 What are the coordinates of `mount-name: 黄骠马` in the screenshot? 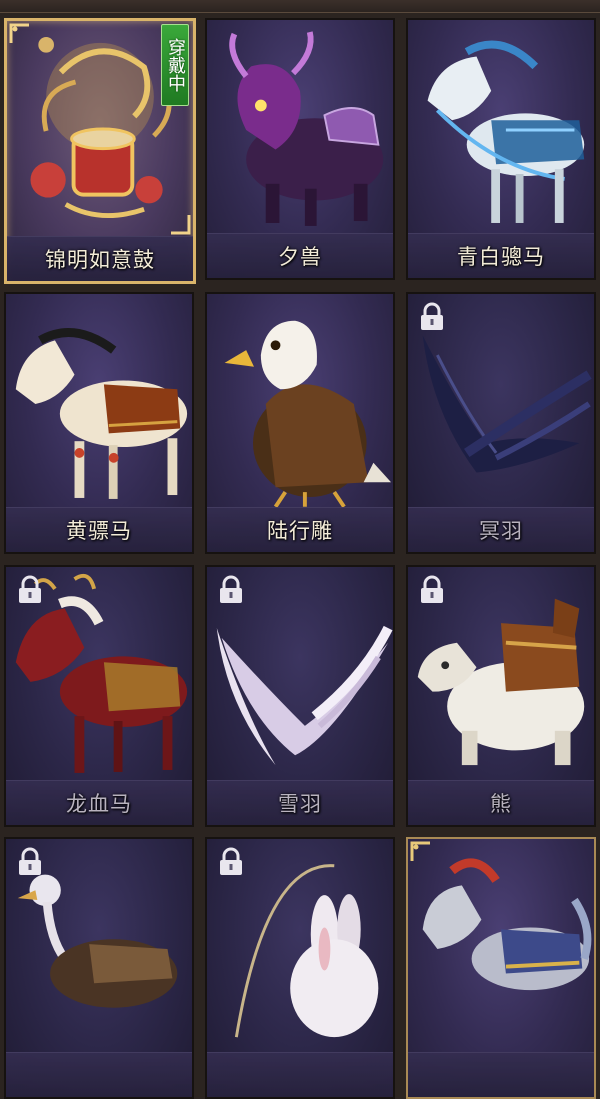 It's located at (99, 531).